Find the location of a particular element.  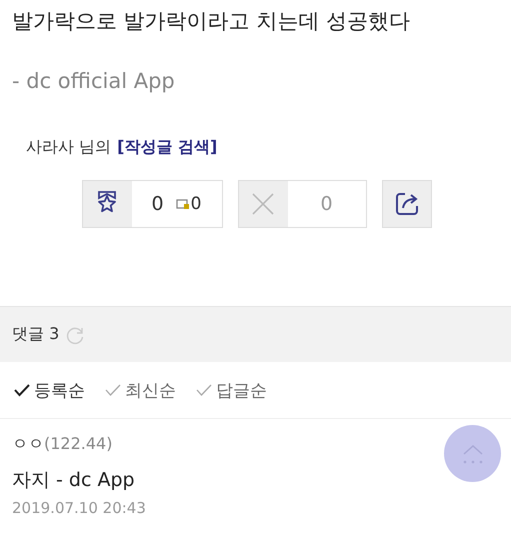

x-icon is located at coordinates (263, 204).